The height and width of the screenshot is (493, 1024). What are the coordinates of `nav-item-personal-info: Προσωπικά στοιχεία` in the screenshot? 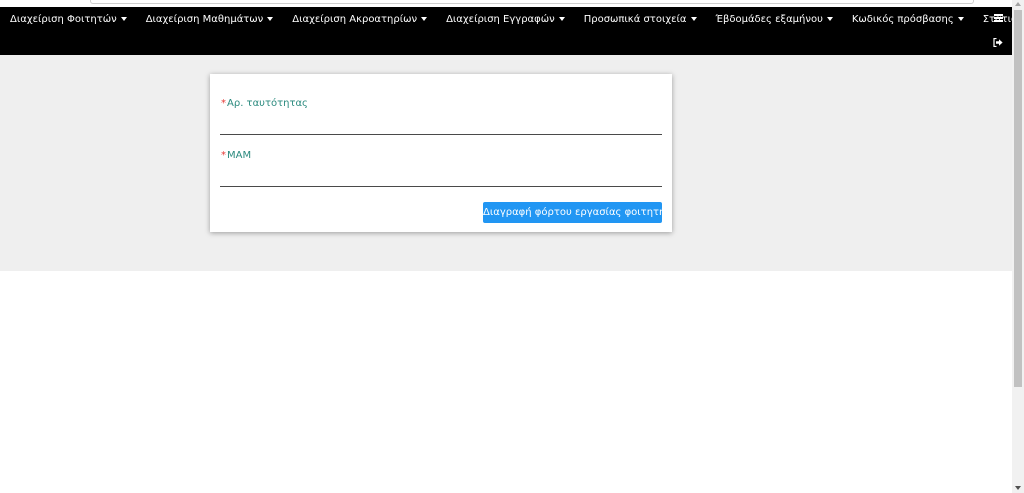 It's located at (640, 19).